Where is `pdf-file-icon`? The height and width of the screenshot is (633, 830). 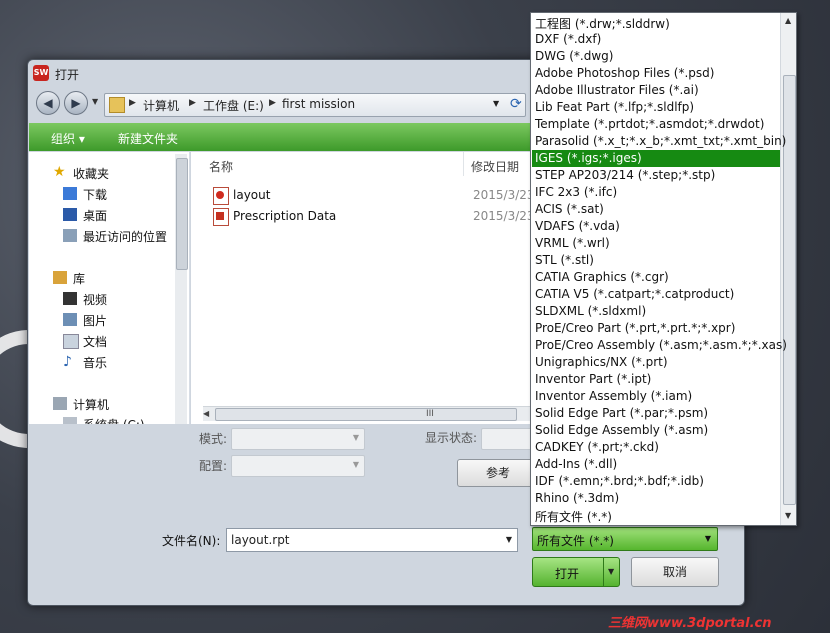 pdf-file-icon is located at coordinates (221, 217).